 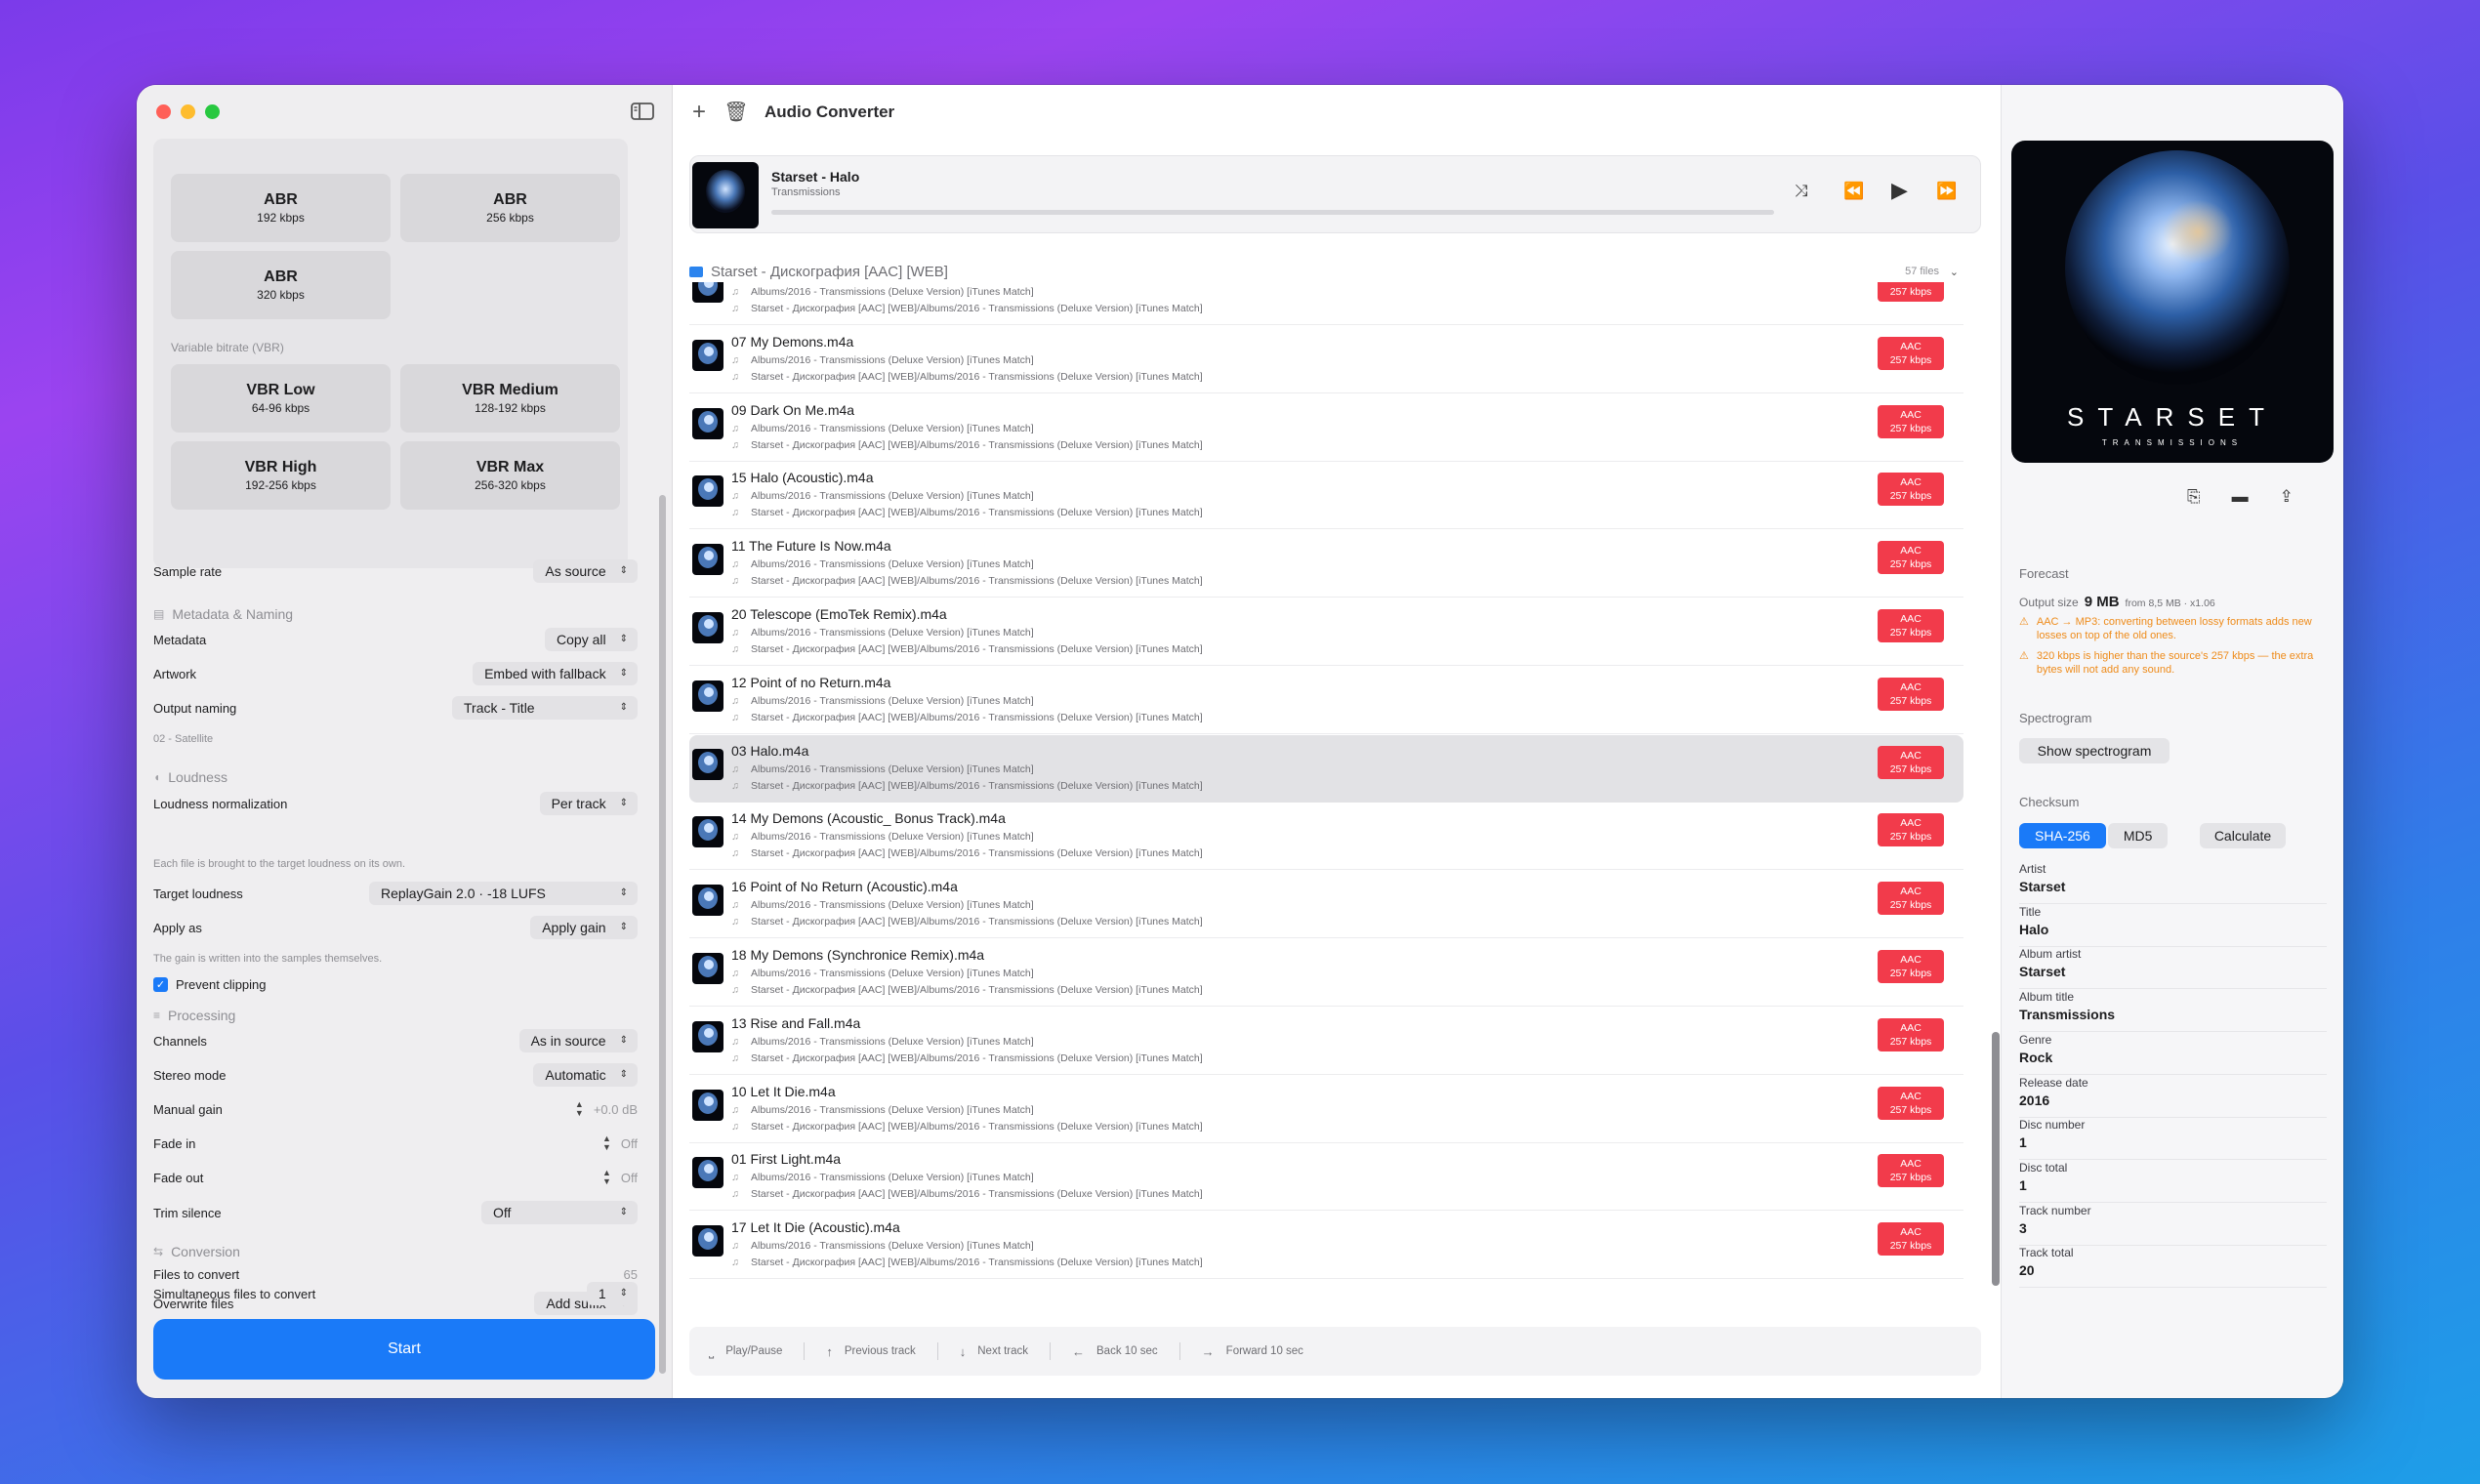 What do you see at coordinates (1253, 1352) in the screenshot?
I see `shortcut-item: → Forward 10 sec` at bounding box center [1253, 1352].